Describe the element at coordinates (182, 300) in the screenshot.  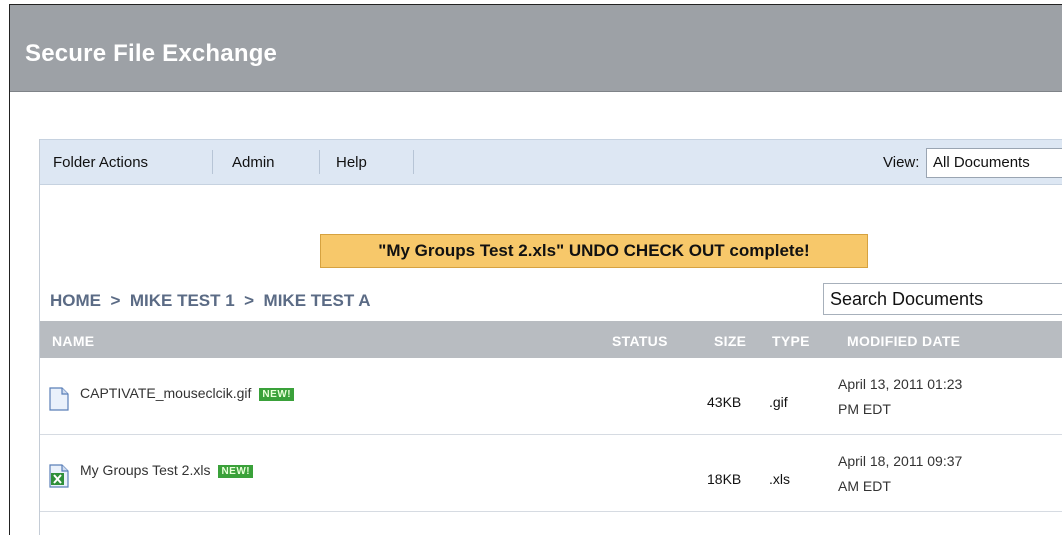
I see `breadcrumb-mike-test-1: MIKE TEST 1` at that location.